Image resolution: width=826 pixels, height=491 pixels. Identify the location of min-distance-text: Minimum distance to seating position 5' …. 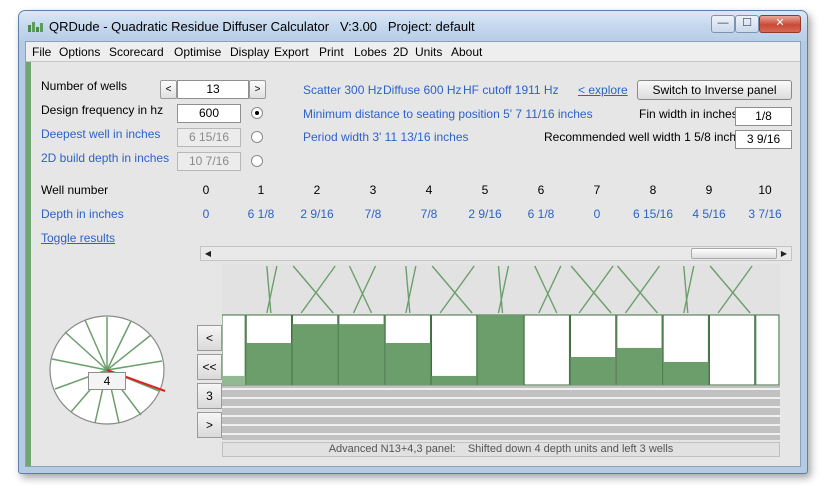
(448, 114).